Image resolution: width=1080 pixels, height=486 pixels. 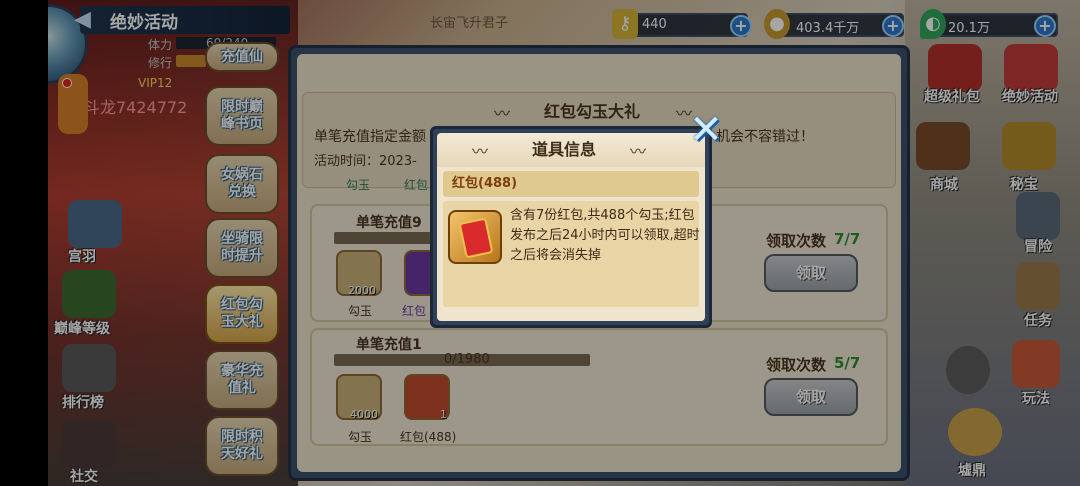 What do you see at coordinates (605, 235) in the screenshot?
I see `item-description: 含有7份红包,共488个勾玉;红包发布之后24小时内可以领取,超时之后将会消失掉` at bounding box center [605, 235].